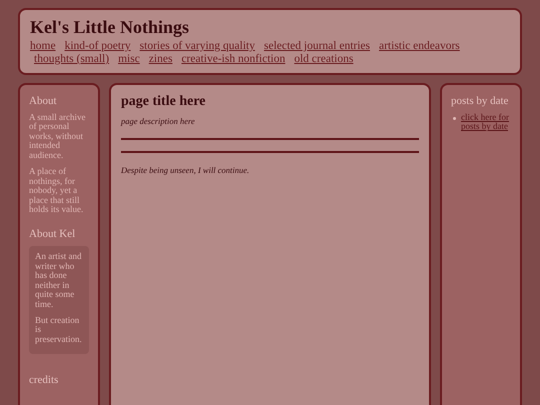 This screenshot has width=540, height=405. What do you see at coordinates (454, 118) in the screenshot?
I see `bullet-icon` at bounding box center [454, 118].